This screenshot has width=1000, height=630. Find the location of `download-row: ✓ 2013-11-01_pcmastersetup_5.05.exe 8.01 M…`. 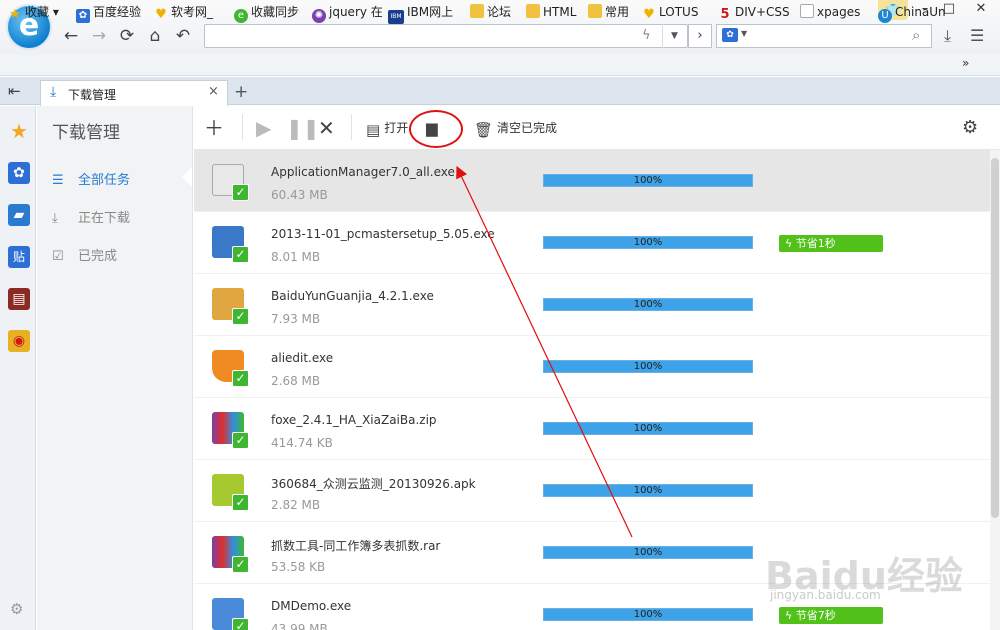

download-row: ✓ 2013-11-01_pcmastersetup_5.05.exe 8.01 M… is located at coordinates (592, 243).